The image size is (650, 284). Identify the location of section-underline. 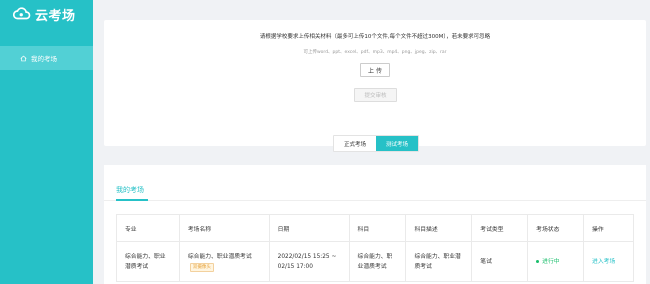
(132, 200).